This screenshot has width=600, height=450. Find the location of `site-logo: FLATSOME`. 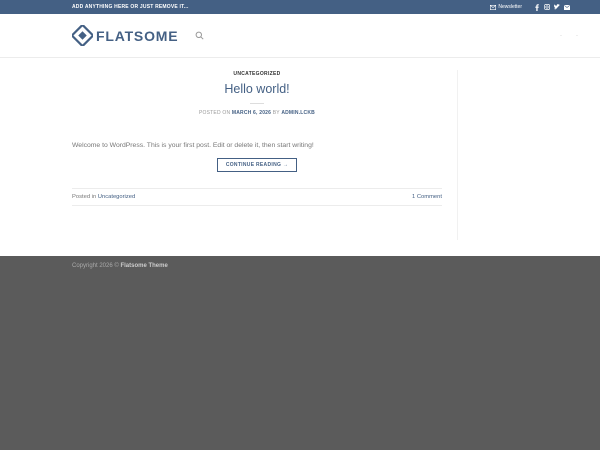

site-logo: FLATSOME is located at coordinates (138, 35).